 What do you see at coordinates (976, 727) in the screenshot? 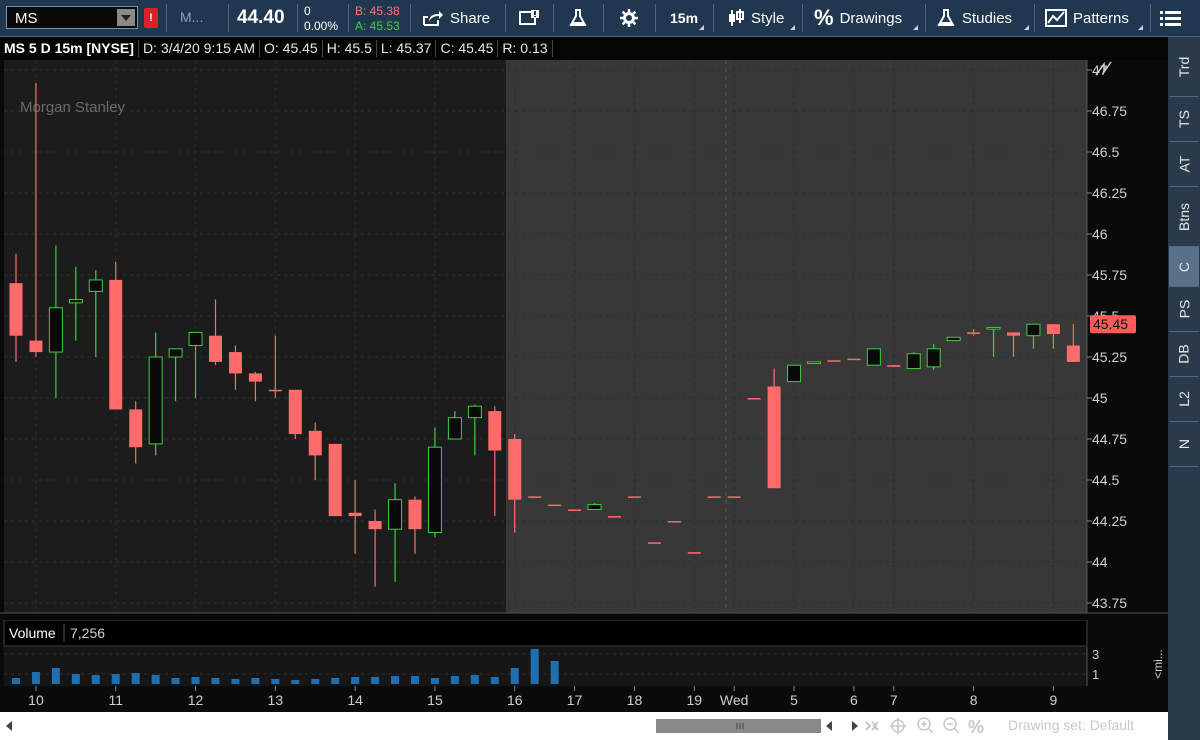
I see `percent-scale-icon: %` at bounding box center [976, 727].